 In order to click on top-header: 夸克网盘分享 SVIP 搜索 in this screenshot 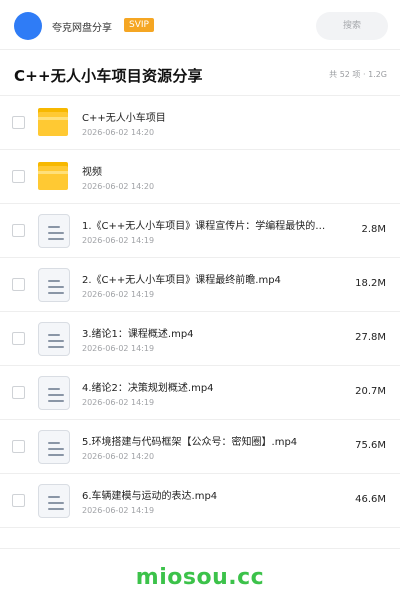, I will do `click(200, 25)`.